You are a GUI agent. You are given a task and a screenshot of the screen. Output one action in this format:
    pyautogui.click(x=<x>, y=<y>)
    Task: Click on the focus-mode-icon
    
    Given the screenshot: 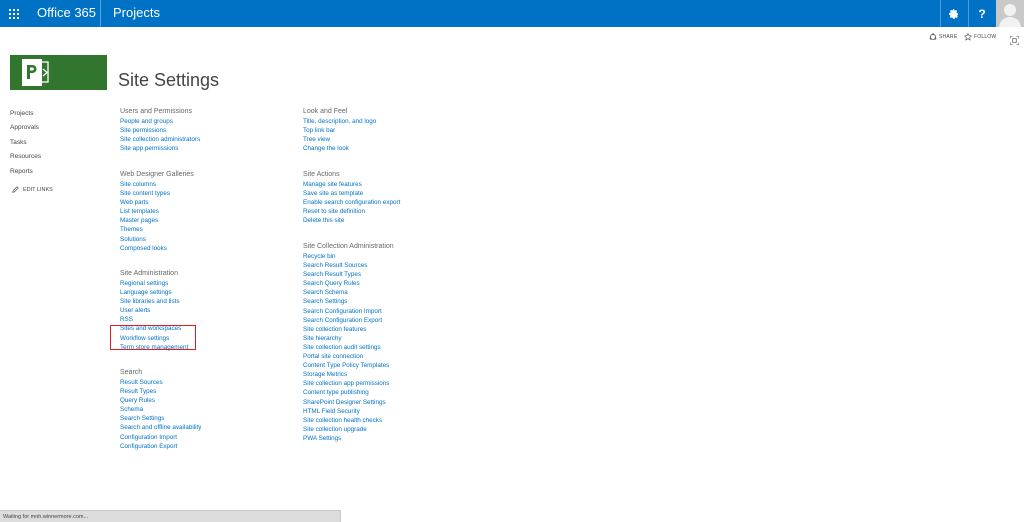 What is the action you would take?
    pyautogui.click(x=1014, y=40)
    